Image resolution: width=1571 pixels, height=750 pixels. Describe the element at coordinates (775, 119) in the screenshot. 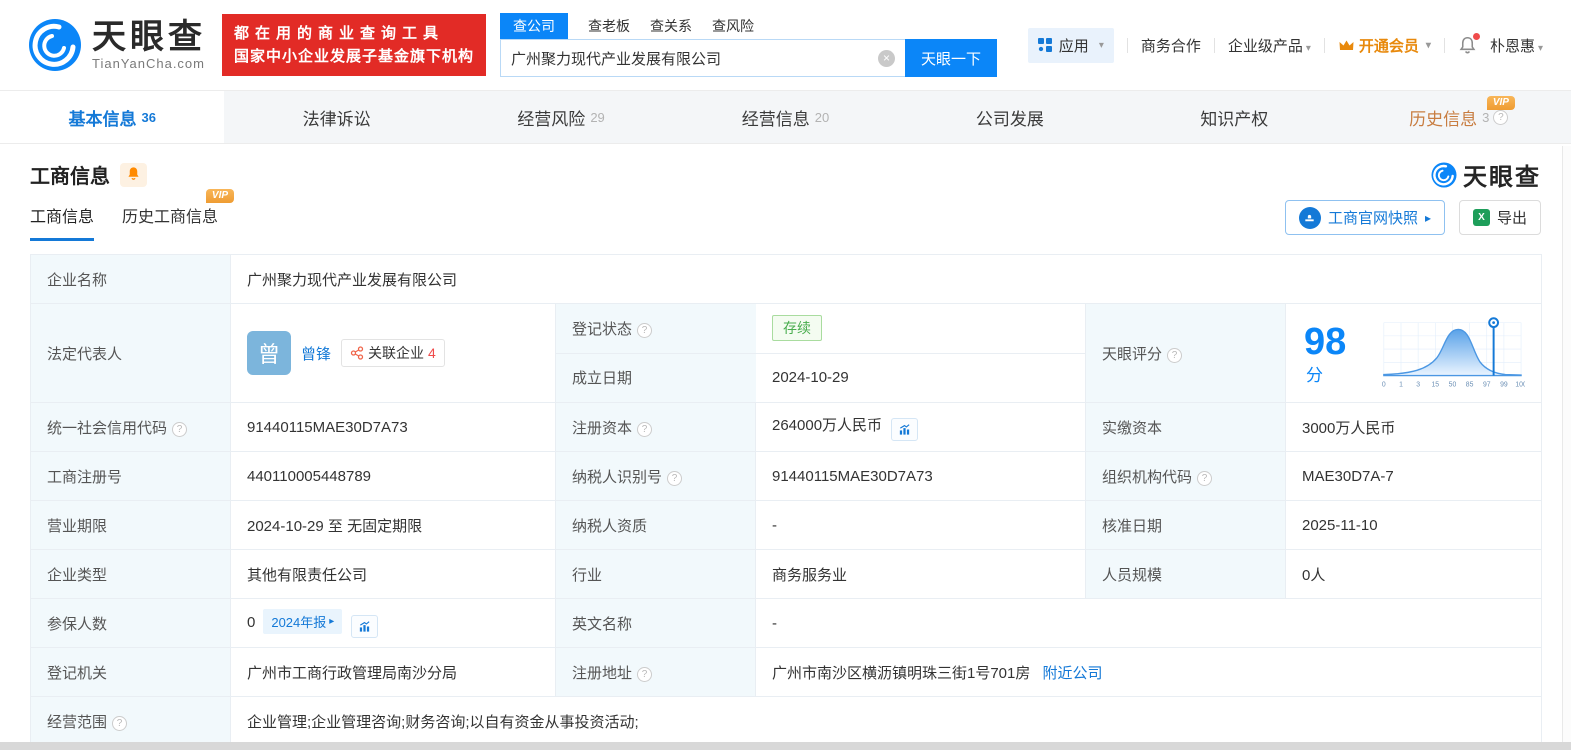

I see `tab-label: 经营信息` at that location.